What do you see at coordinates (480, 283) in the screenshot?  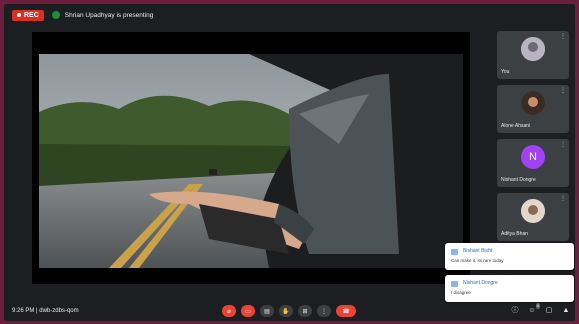 I see `notification-sender: Nishant Dongre` at bounding box center [480, 283].